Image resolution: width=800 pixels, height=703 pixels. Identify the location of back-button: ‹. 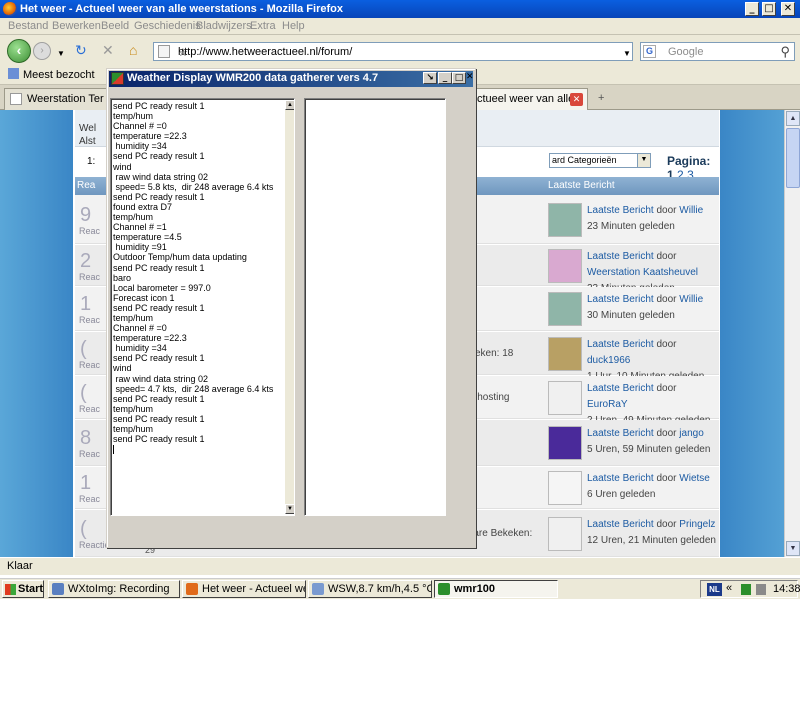
(19, 51).